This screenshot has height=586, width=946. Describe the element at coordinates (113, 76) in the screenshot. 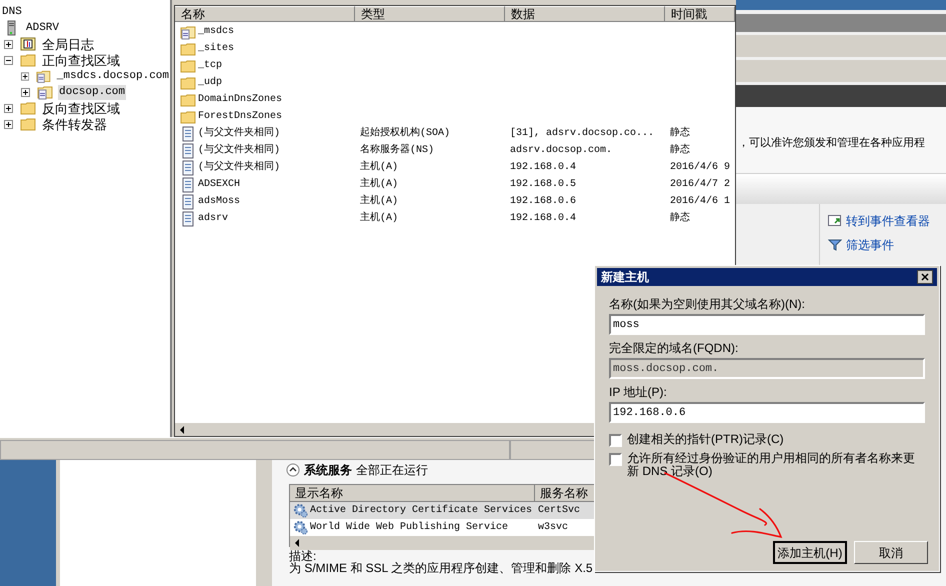

I see `tree-item: _msdcs.docsop.com` at that location.